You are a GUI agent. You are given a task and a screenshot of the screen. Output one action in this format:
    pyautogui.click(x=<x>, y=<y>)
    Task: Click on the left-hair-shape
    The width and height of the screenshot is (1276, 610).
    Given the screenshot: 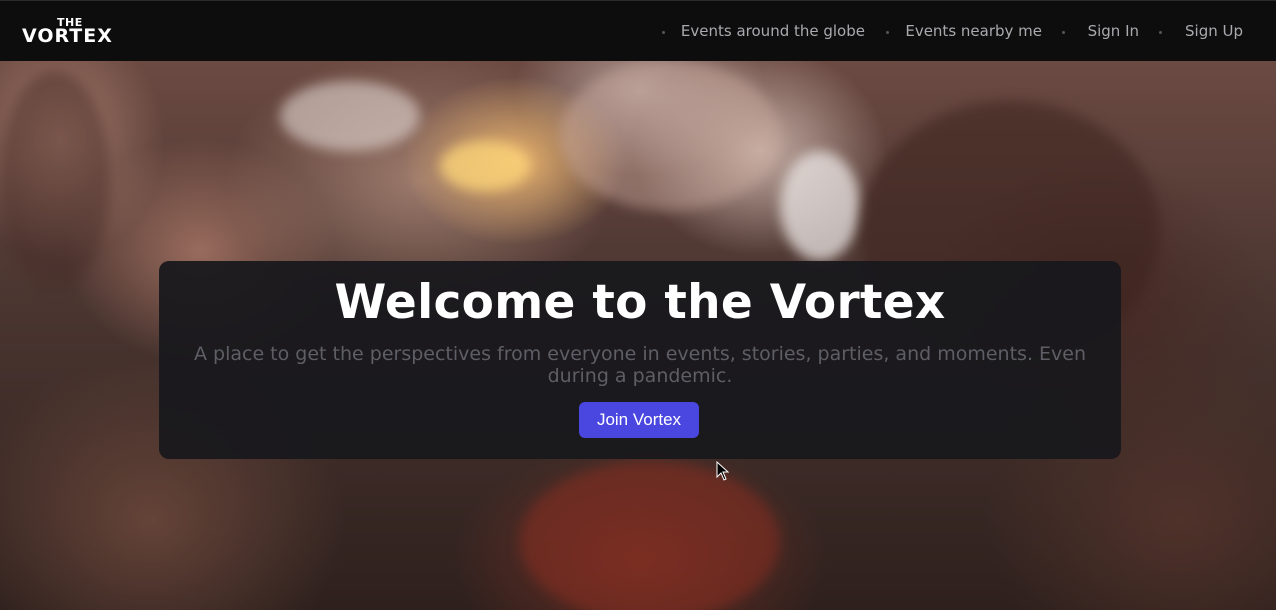 What is the action you would take?
    pyautogui.click(x=55, y=181)
    